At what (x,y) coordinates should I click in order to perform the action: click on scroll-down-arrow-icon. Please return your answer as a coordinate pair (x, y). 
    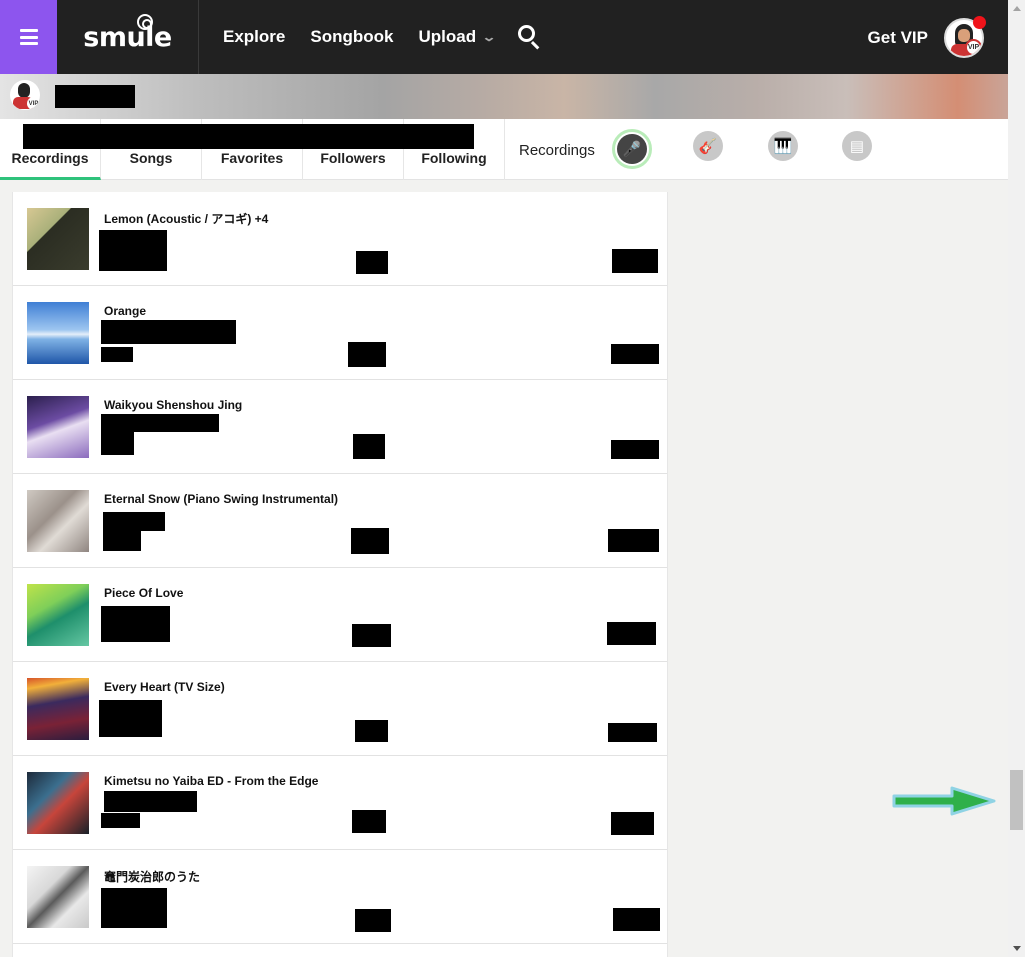
    Looking at the image, I should click on (1017, 948).